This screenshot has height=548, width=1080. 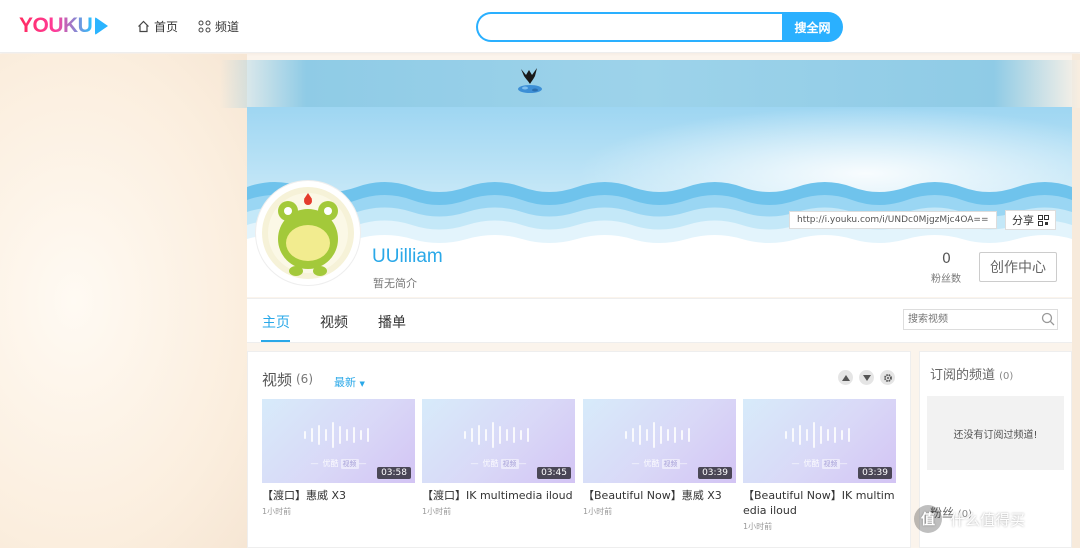 I want to click on nav-home: 首页, so click(x=157, y=26).